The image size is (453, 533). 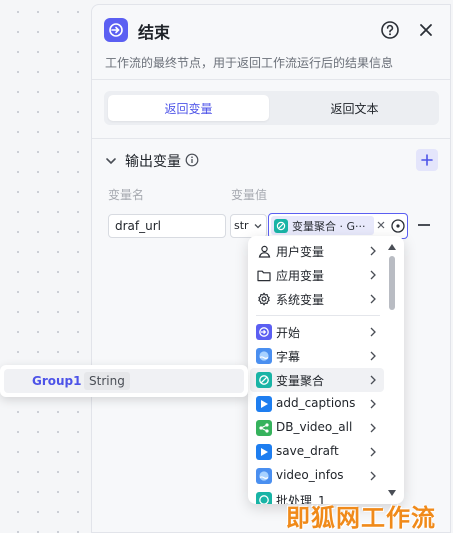 What do you see at coordinates (57, 381) in the screenshot?
I see `group-name: Group1` at bounding box center [57, 381].